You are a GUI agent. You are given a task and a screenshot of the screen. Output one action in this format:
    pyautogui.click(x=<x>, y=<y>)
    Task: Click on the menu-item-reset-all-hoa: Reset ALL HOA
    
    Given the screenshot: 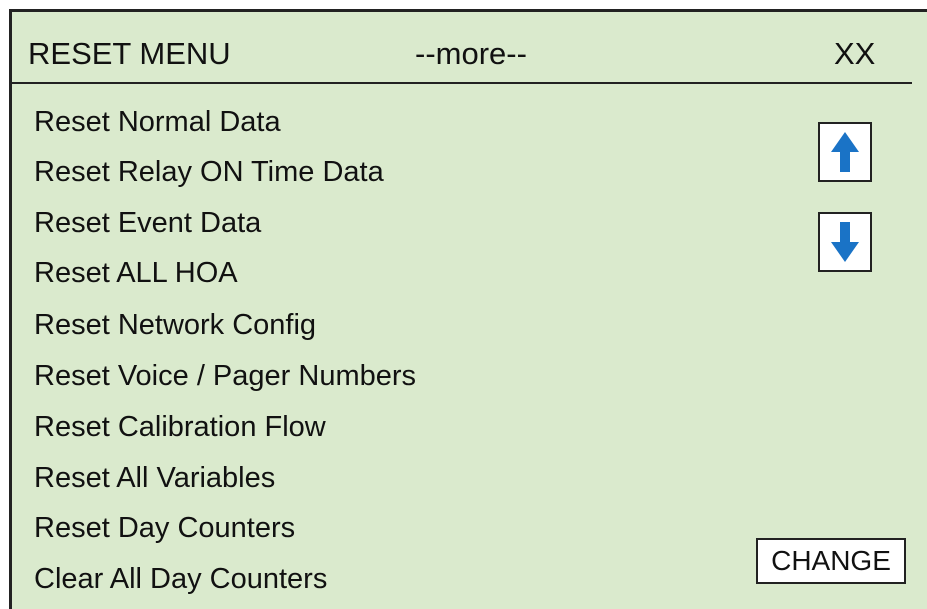 What is the action you would take?
    pyautogui.click(x=136, y=273)
    